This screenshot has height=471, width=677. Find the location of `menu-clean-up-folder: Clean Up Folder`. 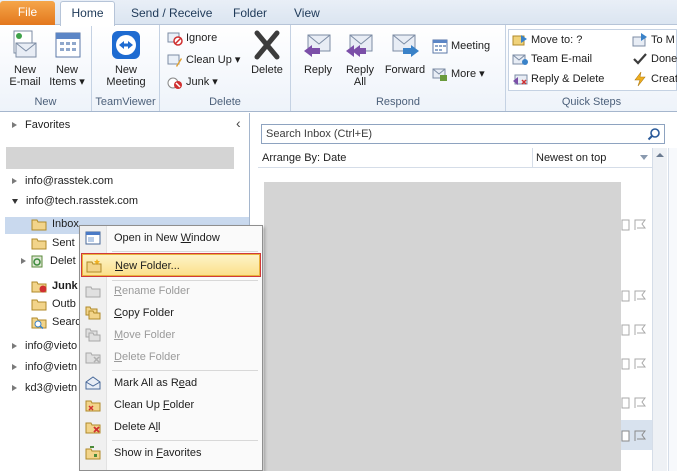

menu-clean-up-folder: Clean Up Folder is located at coordinates (171, 405).